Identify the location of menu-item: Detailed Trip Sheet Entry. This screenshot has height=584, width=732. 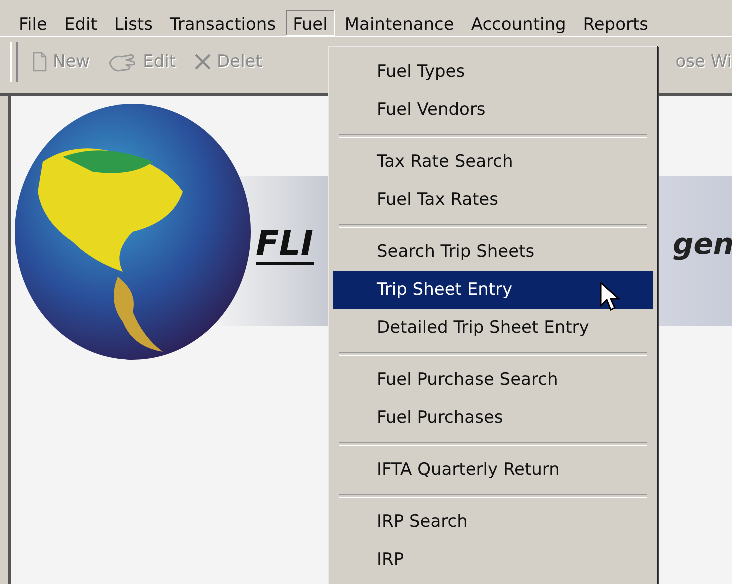
(493, 328).